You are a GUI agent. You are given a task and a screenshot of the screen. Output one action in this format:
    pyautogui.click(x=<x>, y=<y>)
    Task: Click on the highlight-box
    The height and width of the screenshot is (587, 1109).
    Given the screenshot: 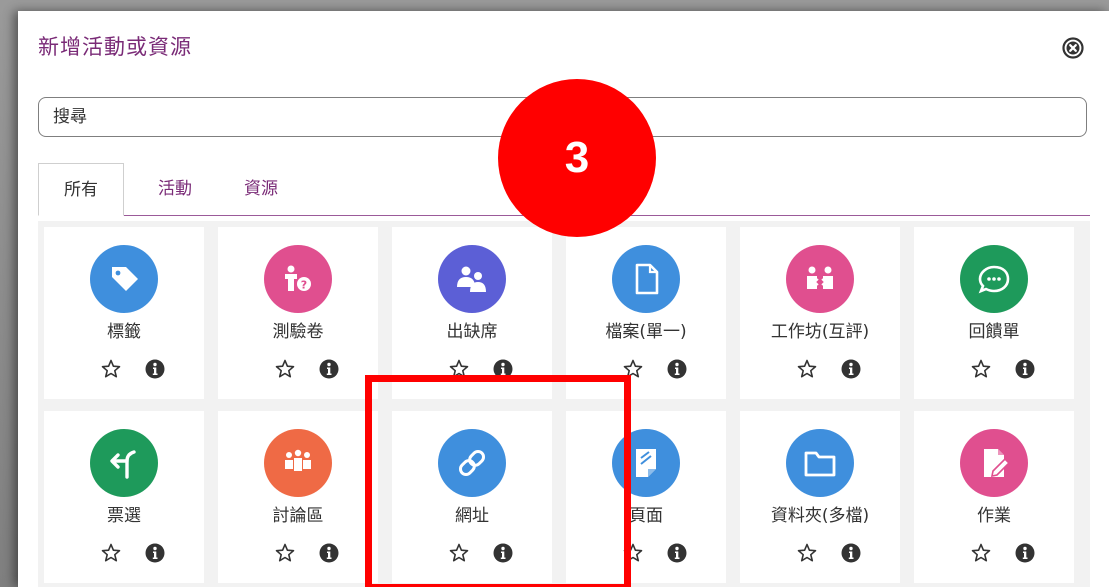 What is the action you would take?
    pyautogui.click(x=498, y=481)
    